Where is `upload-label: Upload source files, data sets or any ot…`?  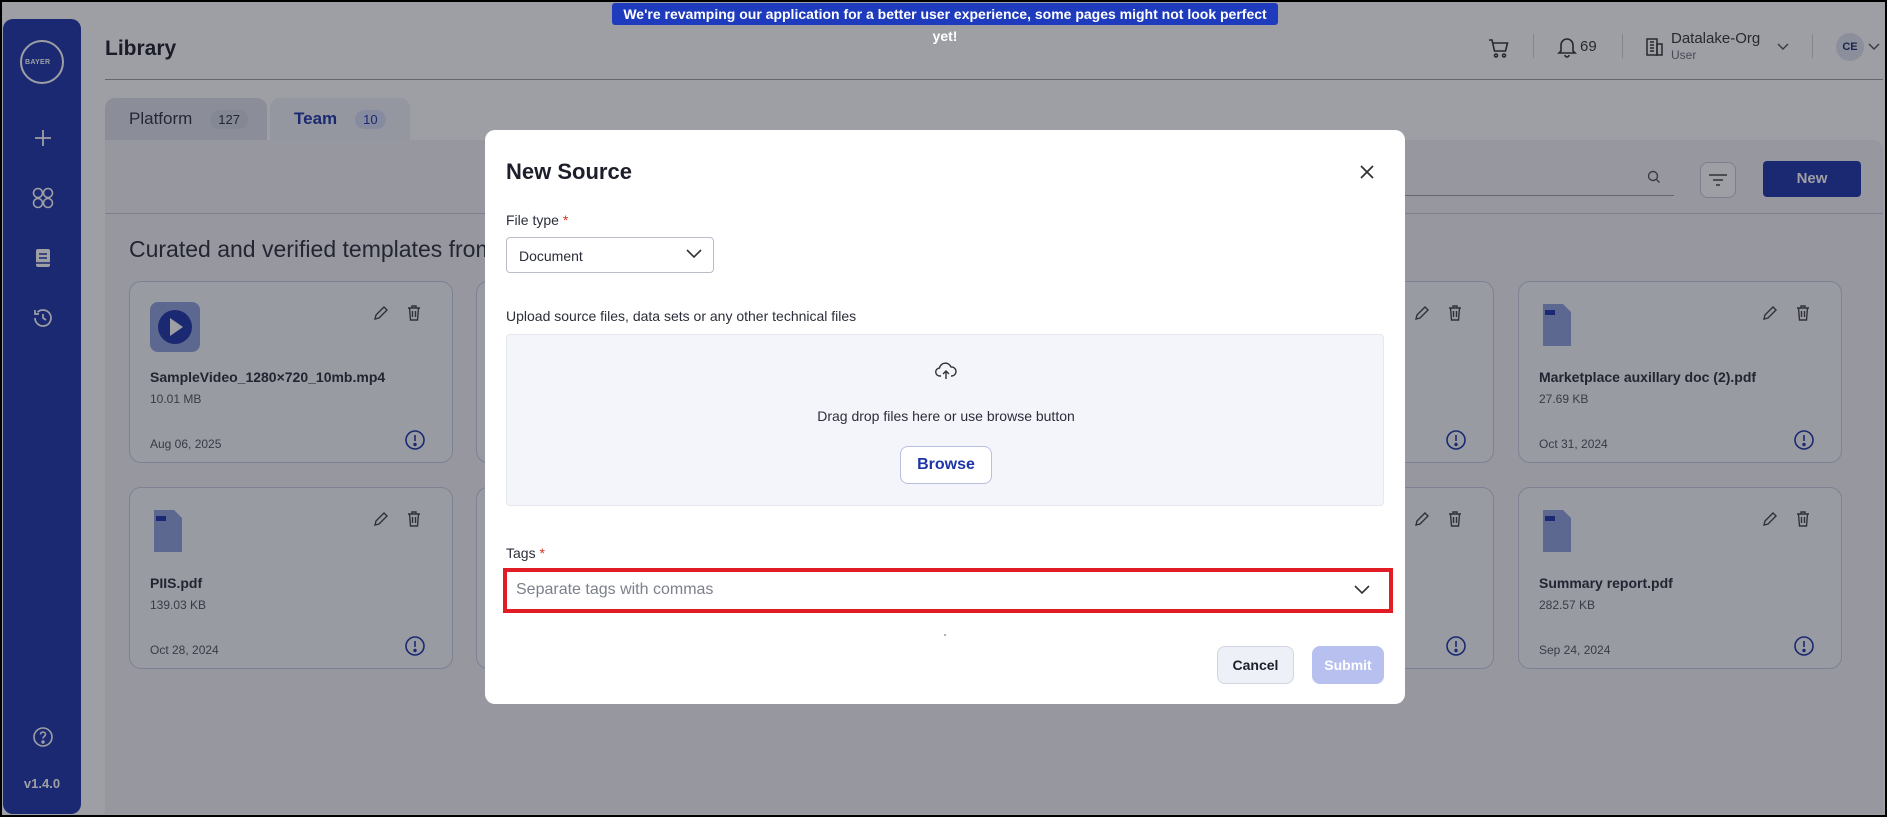 upload-label: Upload source files, data sets or any ot… is located at coordinates (681, 316).